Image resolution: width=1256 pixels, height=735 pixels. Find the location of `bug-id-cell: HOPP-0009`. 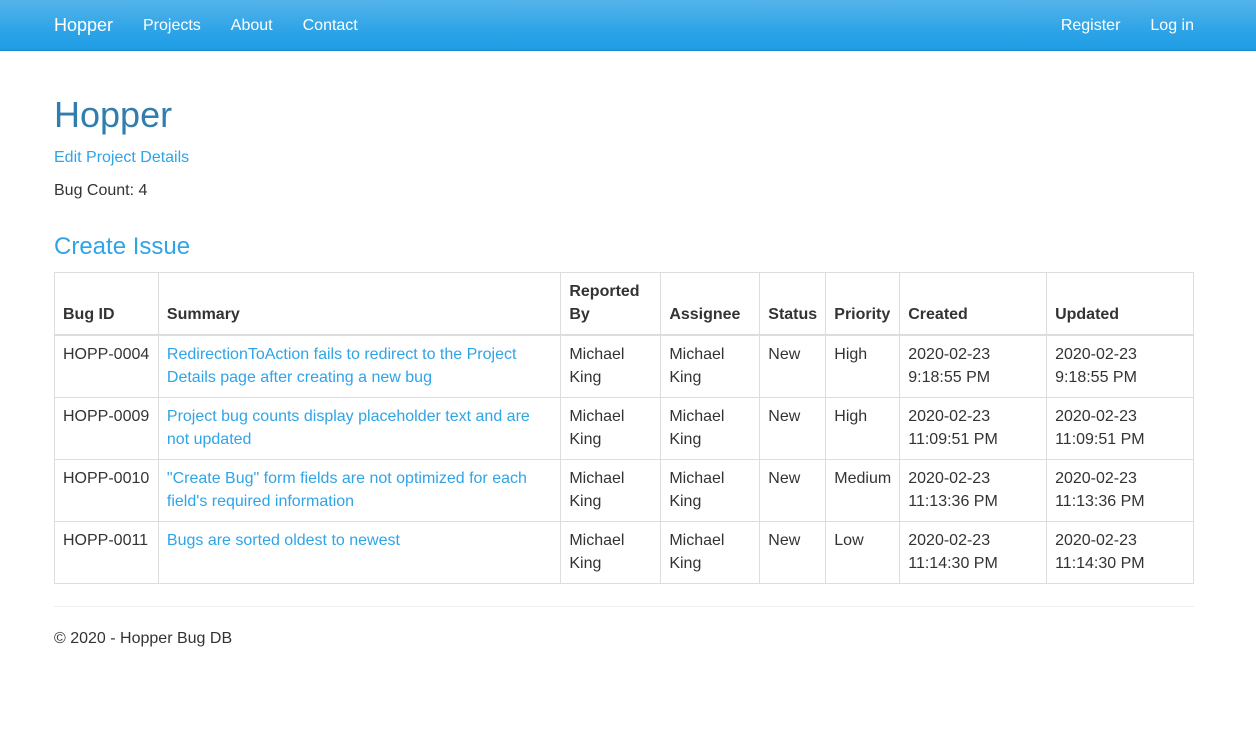

bug-id-cell: HOPP-0009 is located at coordinates (106, 428).